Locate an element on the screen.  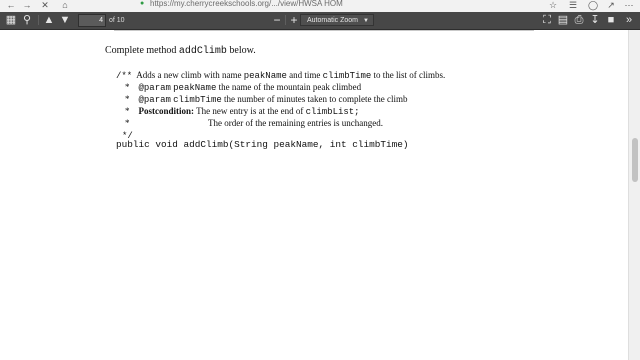
comment-line-5: * is located at coordinates (127, 123).